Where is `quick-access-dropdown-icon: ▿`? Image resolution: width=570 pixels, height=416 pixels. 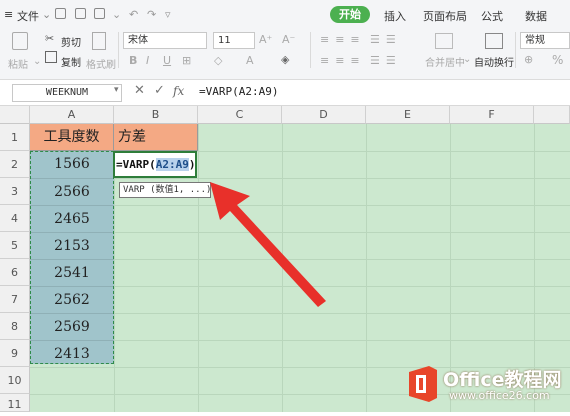 quick-access-dropdown-icon: ▿ is located at coordinates (168, 14).